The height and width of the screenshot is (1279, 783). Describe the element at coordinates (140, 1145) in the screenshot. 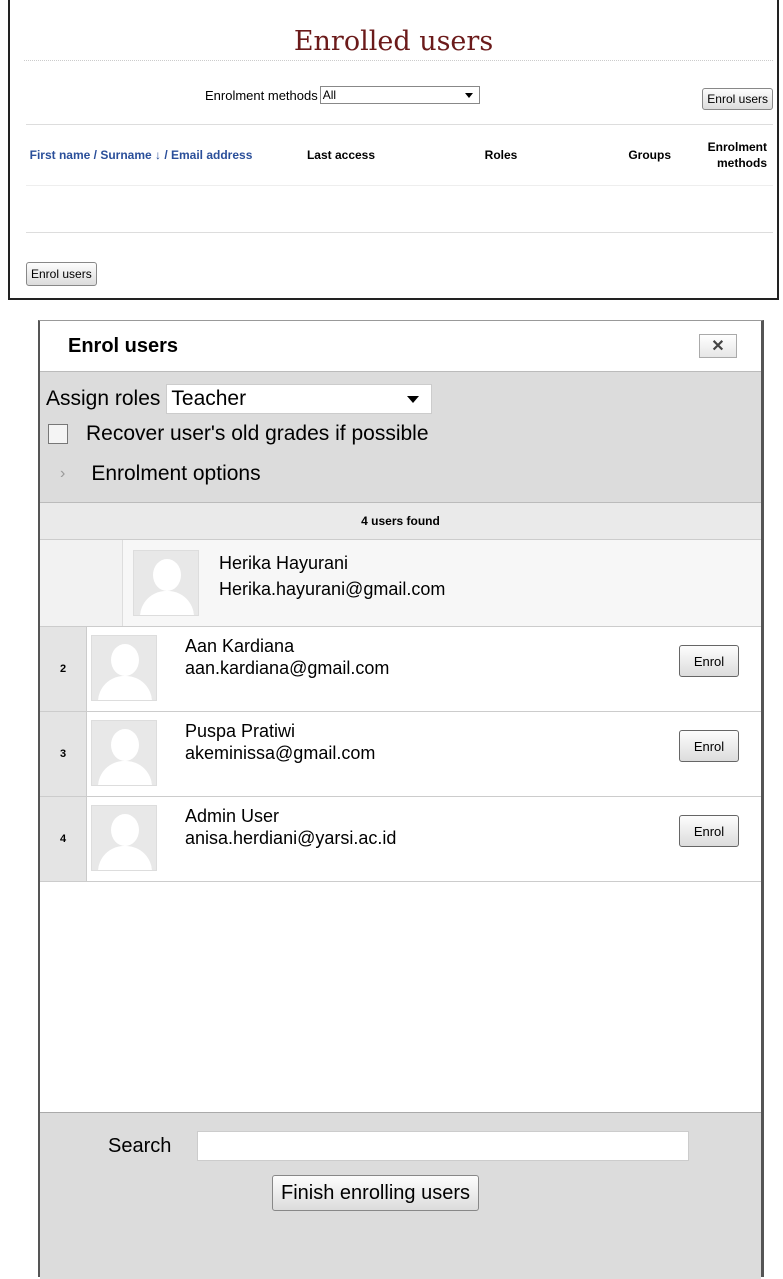

I see `search-label: Search` at that location.